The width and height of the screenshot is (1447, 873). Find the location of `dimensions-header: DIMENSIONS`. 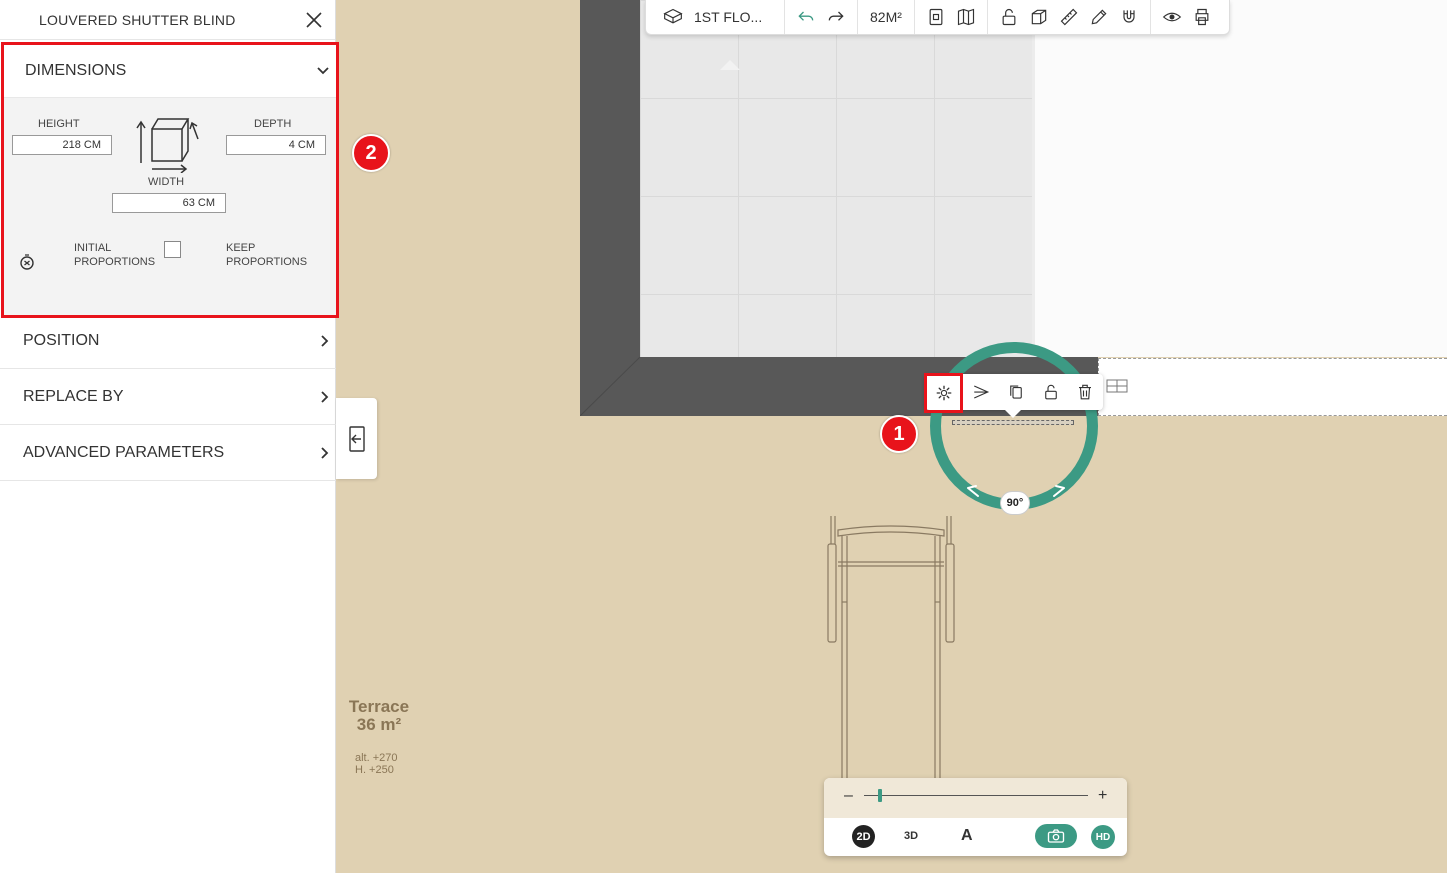

dimensions-header: DIMENSIONS is located at coordinates (170, 71).